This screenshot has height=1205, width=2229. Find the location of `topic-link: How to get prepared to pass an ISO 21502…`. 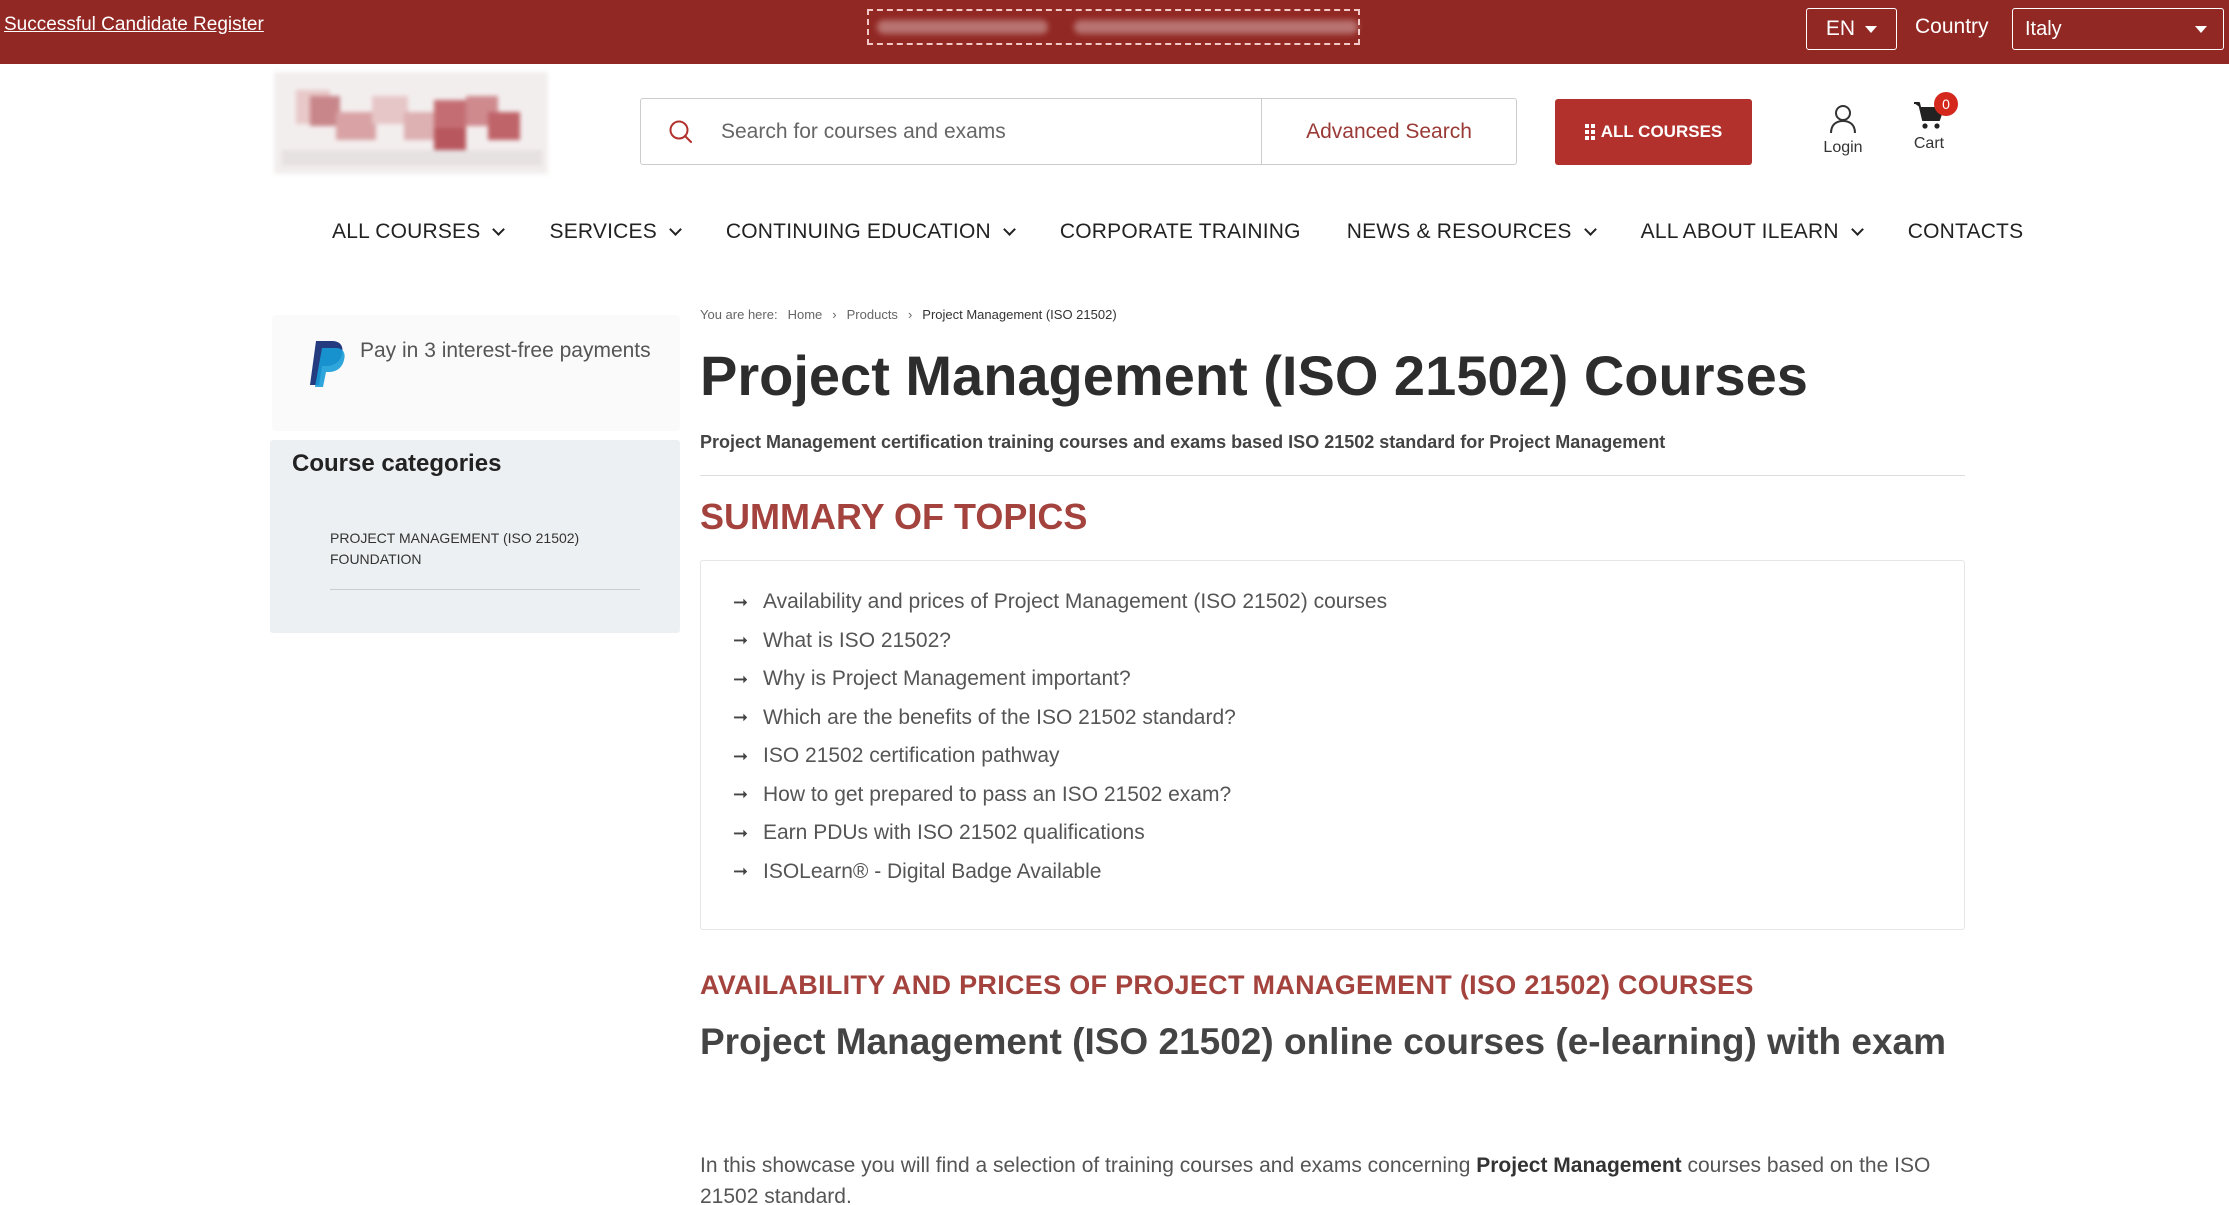

topic-link: How to get prepared to pass an ISO 21502… is located at coordinates (997, 795).